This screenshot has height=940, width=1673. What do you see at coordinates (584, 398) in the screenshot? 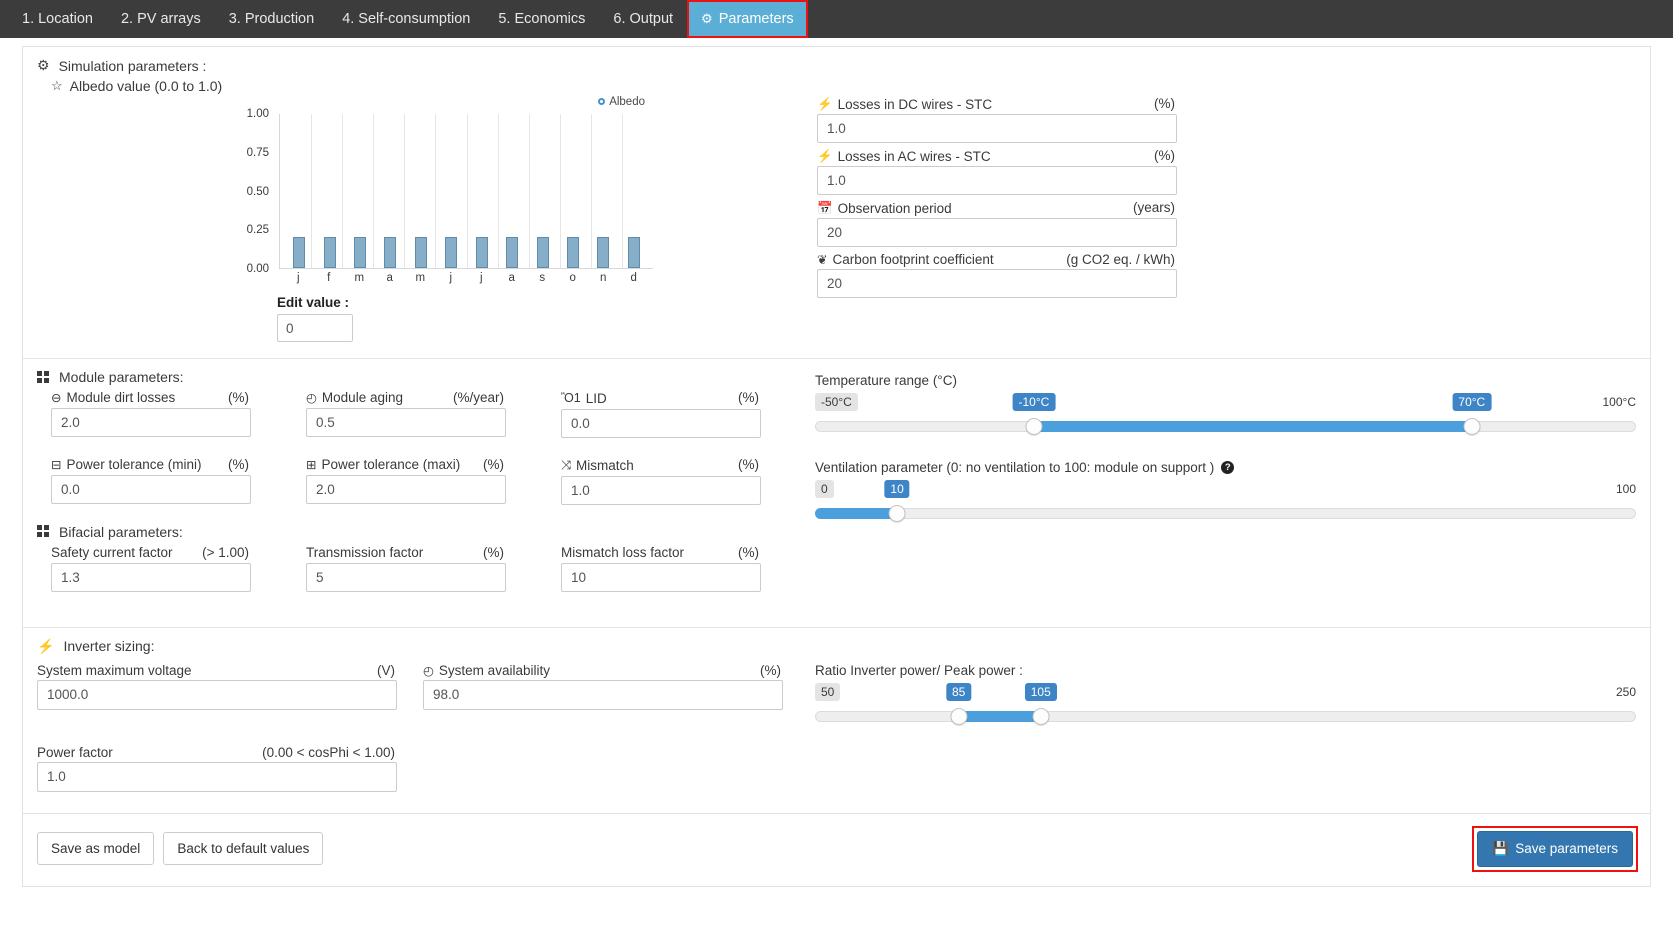
I see `field-label-group: Ὂ1 LID` at bounding box center [584, 398].